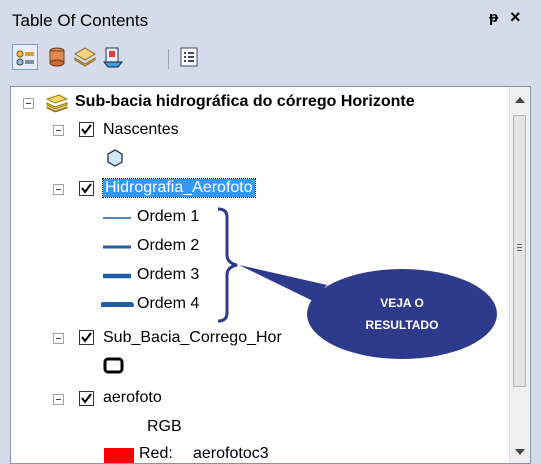  Describe the element at coordinates (402, 325) in the screenshot. I see `callout-line-2: RESULTADO` at that location.